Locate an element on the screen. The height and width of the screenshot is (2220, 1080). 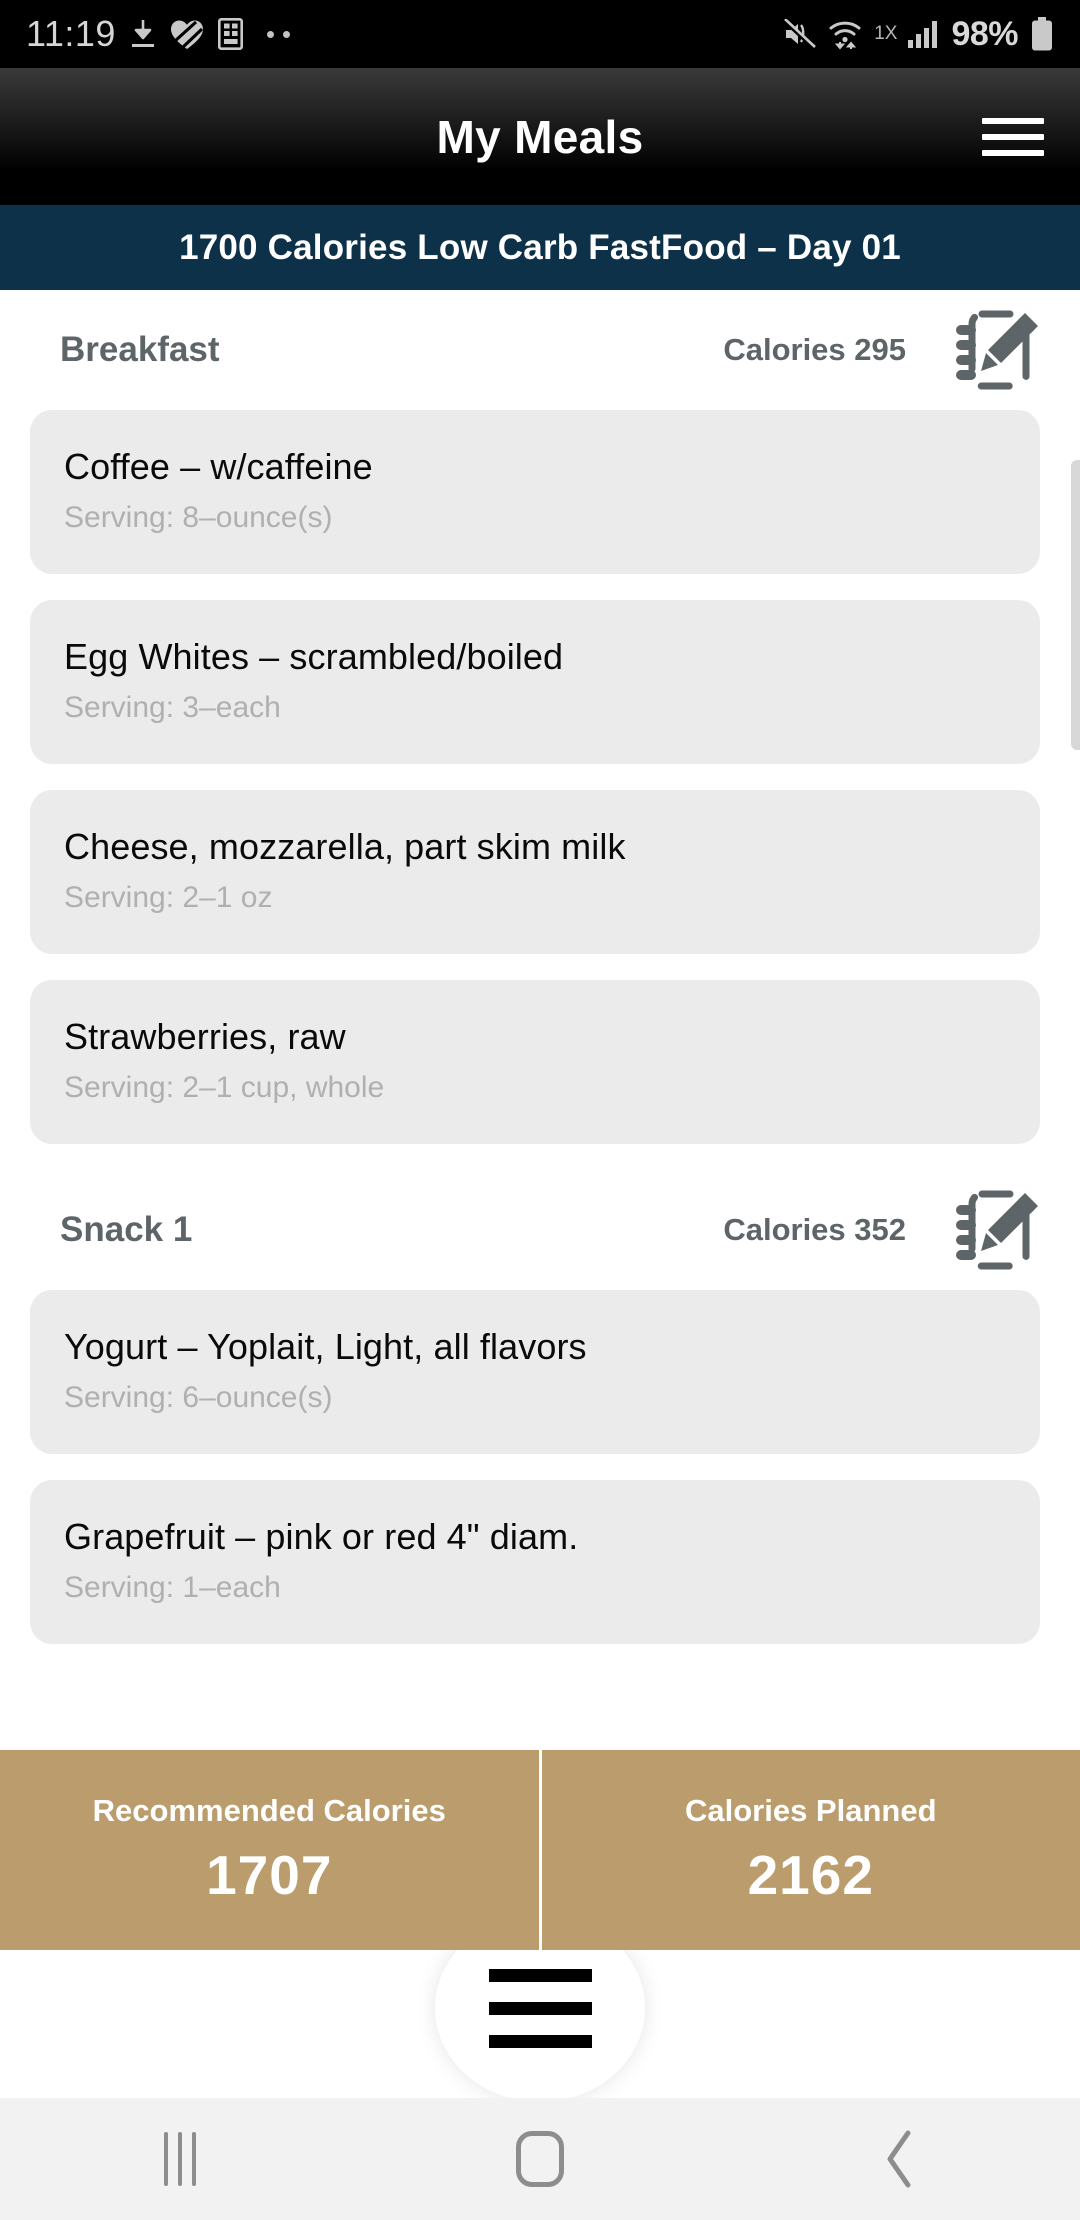
android-navigation-bar is located at coordinates (540, 2159).